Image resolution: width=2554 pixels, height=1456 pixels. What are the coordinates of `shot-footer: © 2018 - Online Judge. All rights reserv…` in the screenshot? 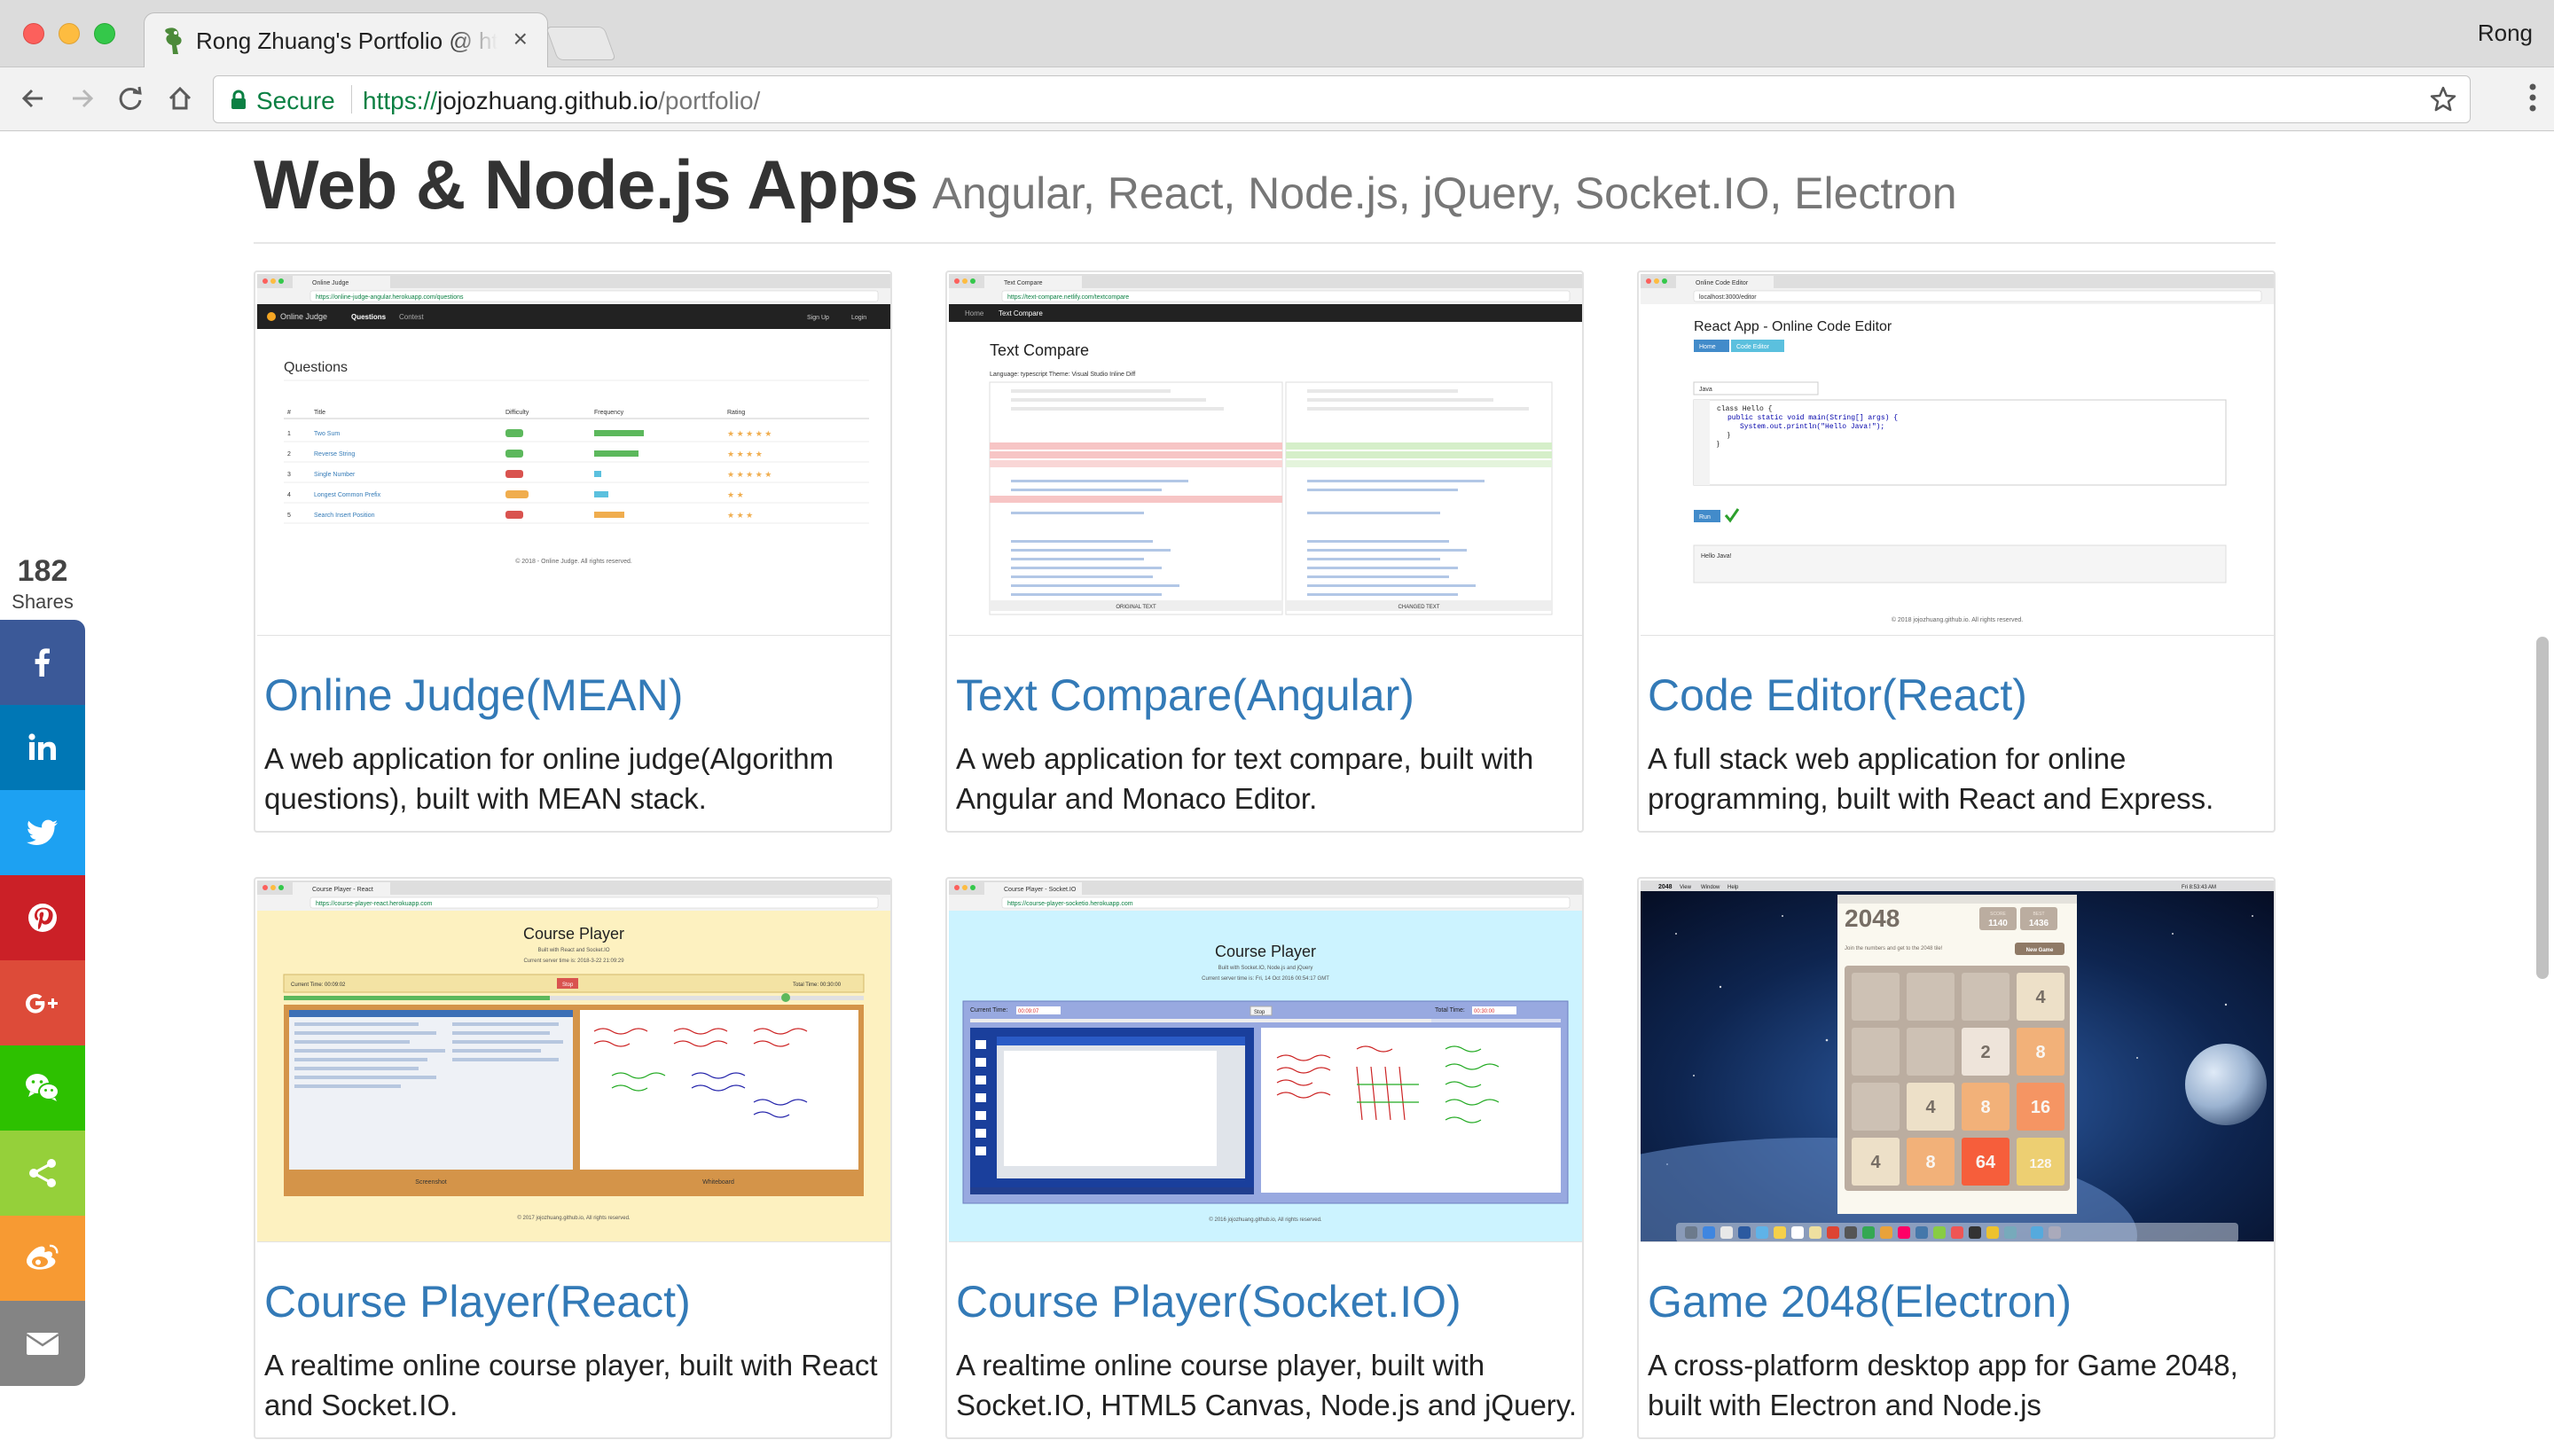 It's located at (573, 561).